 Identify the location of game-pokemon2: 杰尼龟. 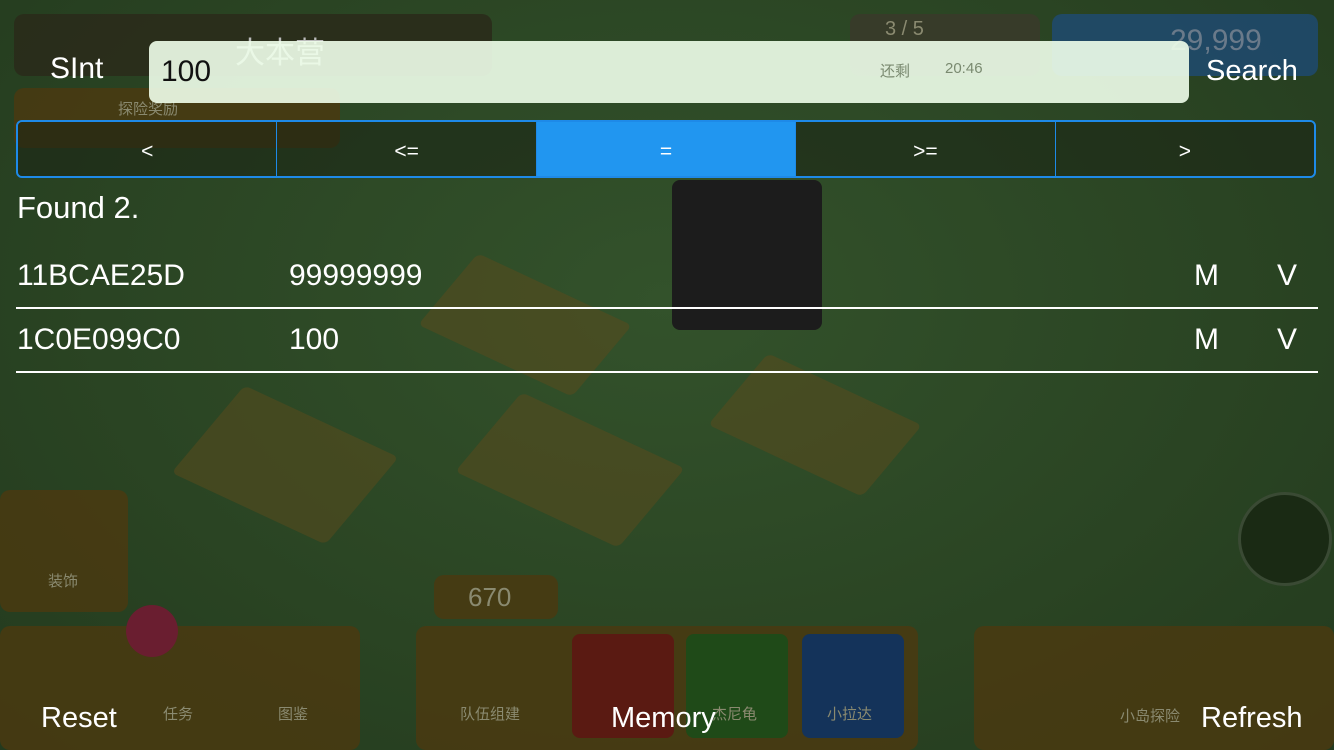
(735, 714).